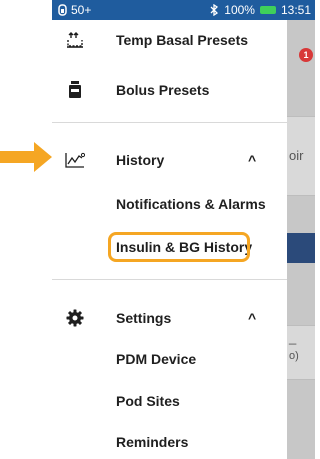  Describe the element at coordinates (75, 318) in the screenshot. I see `gear-icon` at that location.